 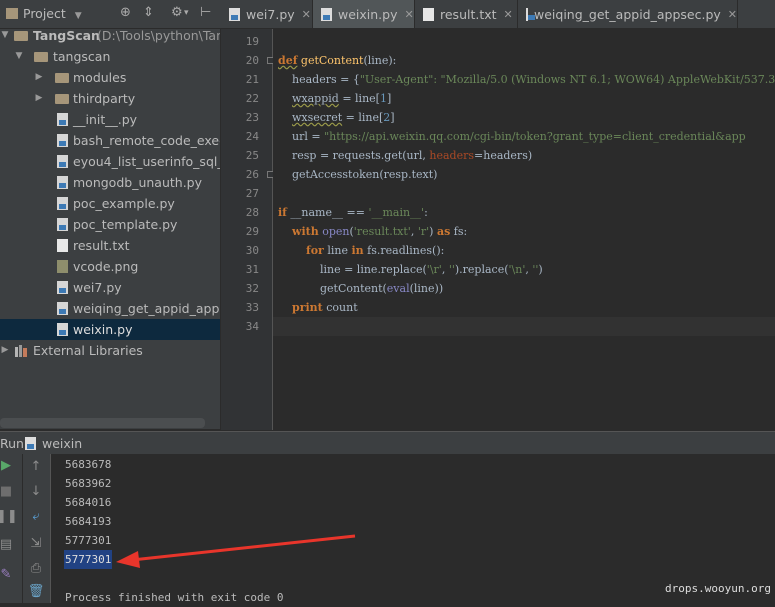 I want to click on text-file-icon, so click(x=62, y=245).